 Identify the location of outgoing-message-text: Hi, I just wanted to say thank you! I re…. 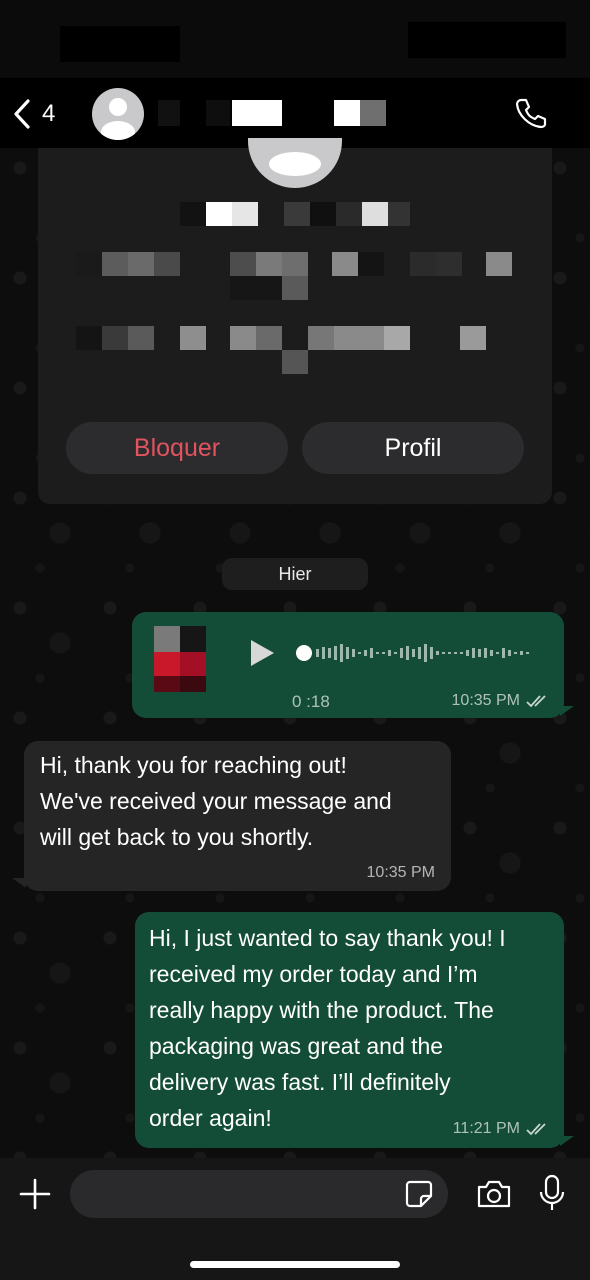
(327, 1028).